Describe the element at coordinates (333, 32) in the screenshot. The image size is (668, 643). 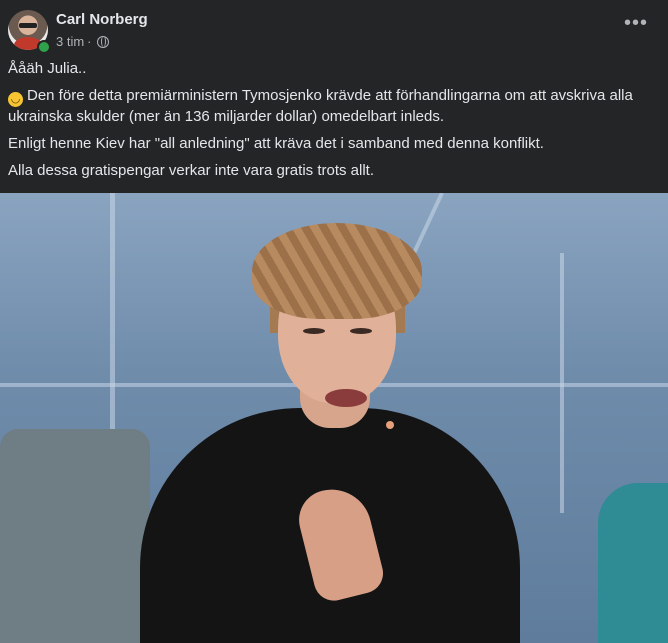
I see `post-header: Carl Norberg 3 tim · •••` at that location.